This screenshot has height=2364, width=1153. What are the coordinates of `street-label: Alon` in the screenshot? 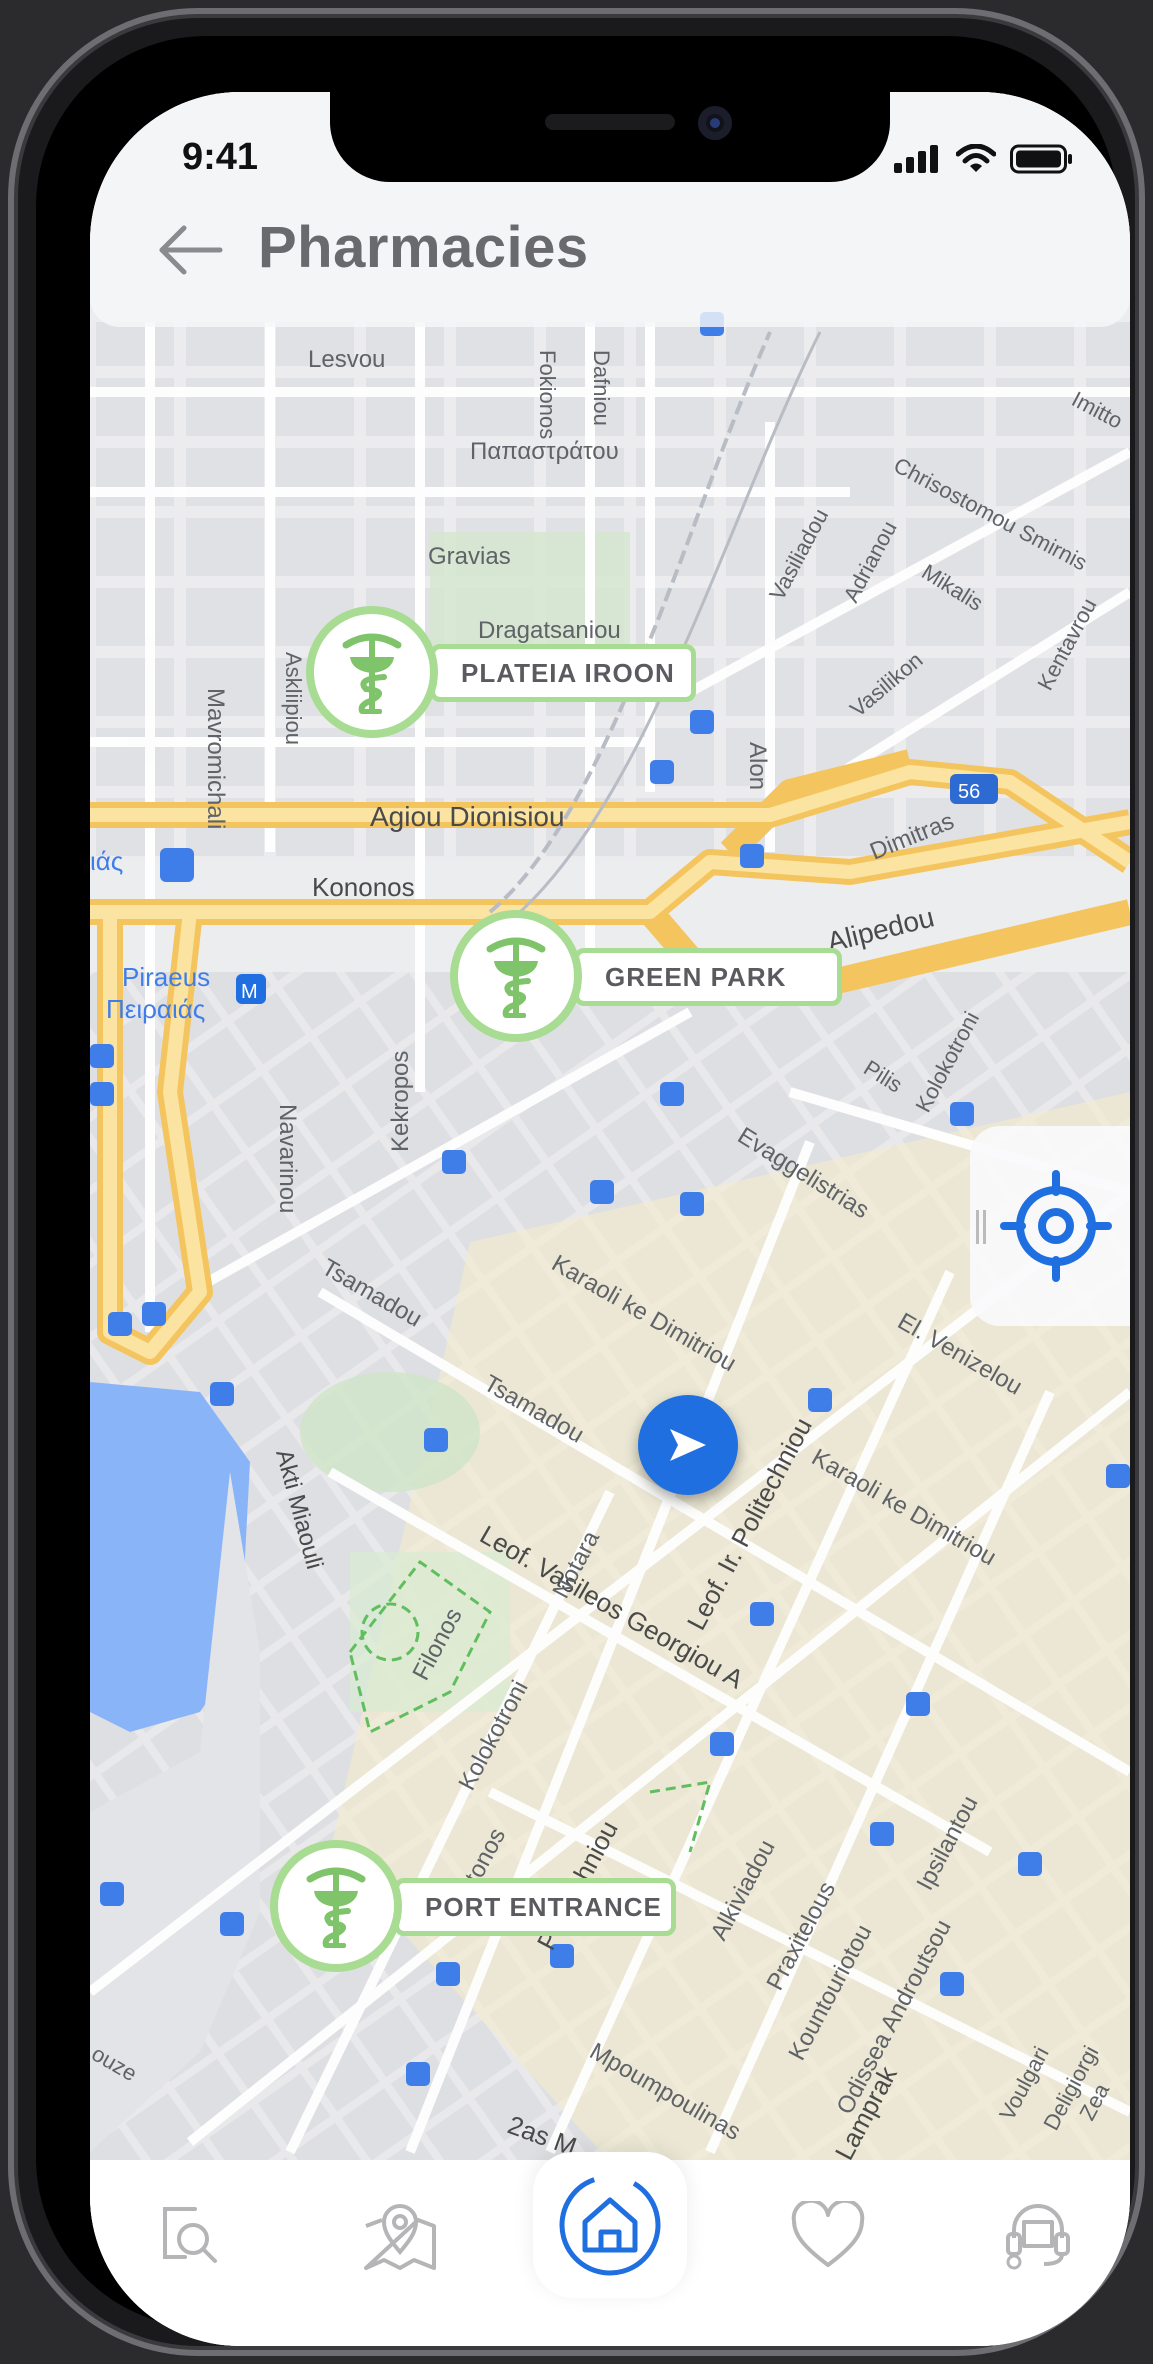 It's located at (757, 766).